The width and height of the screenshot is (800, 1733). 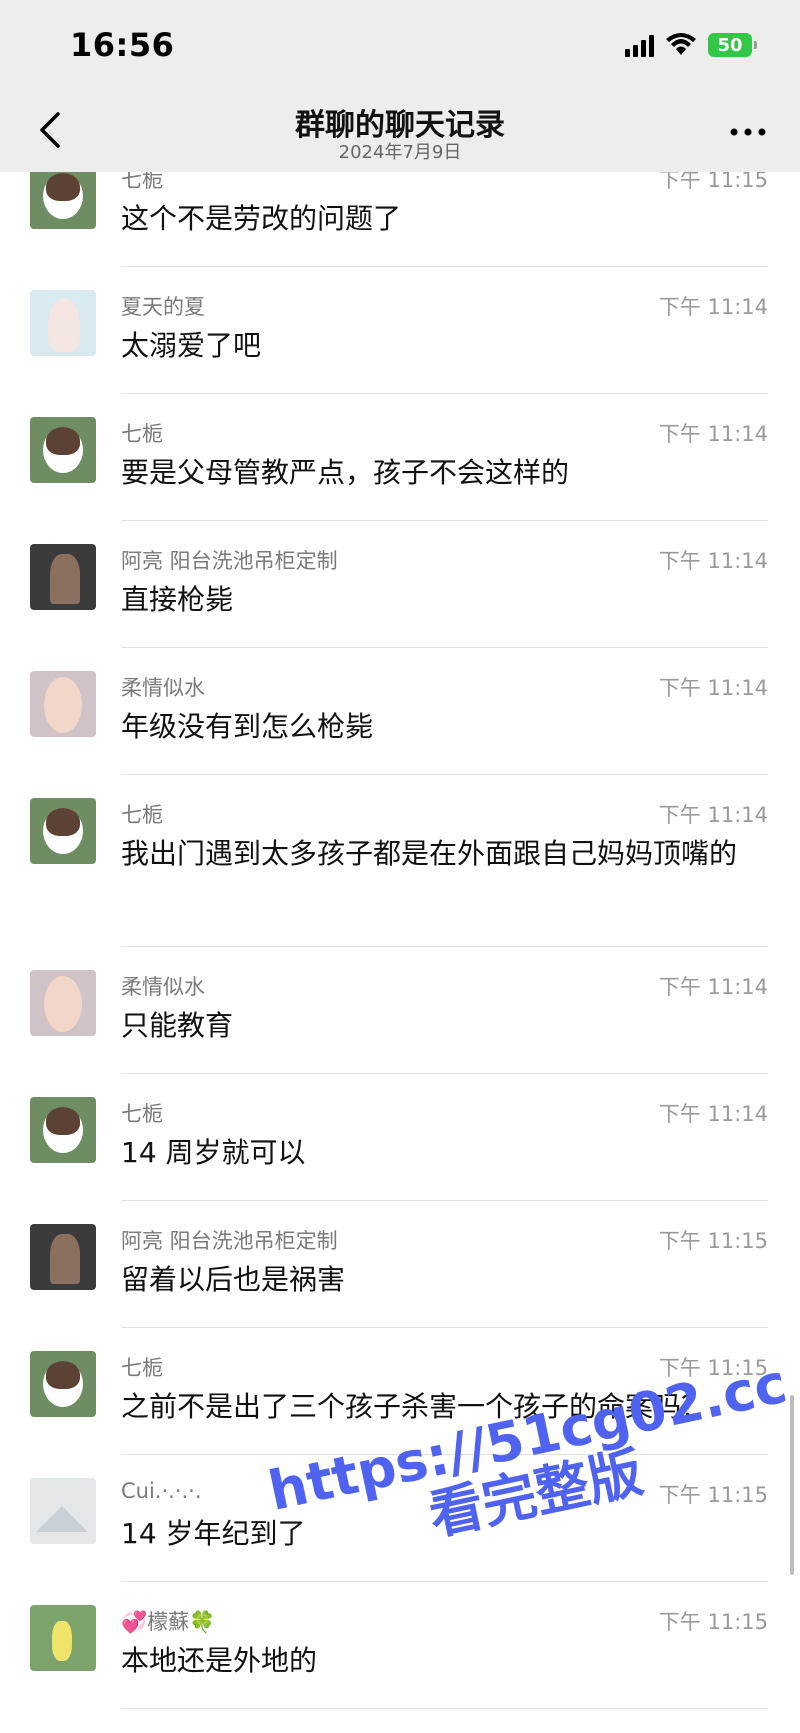 I want to click on more-icon, so click(x=748, y=132).